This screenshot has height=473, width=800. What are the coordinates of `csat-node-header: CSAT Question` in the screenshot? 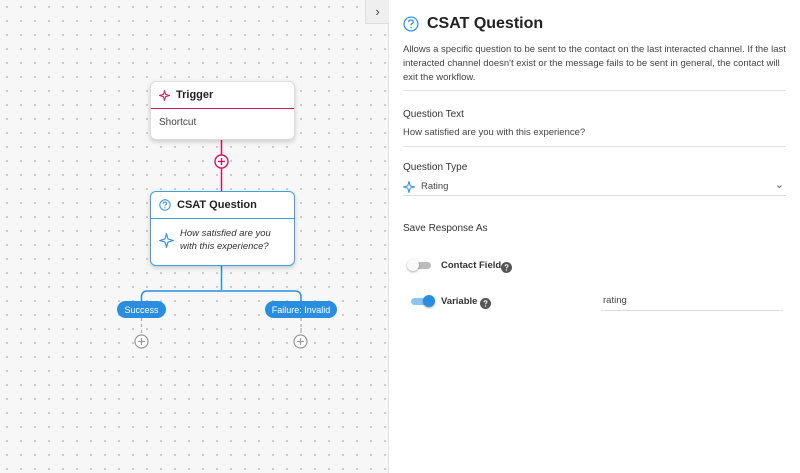 It's located at (222, 205).